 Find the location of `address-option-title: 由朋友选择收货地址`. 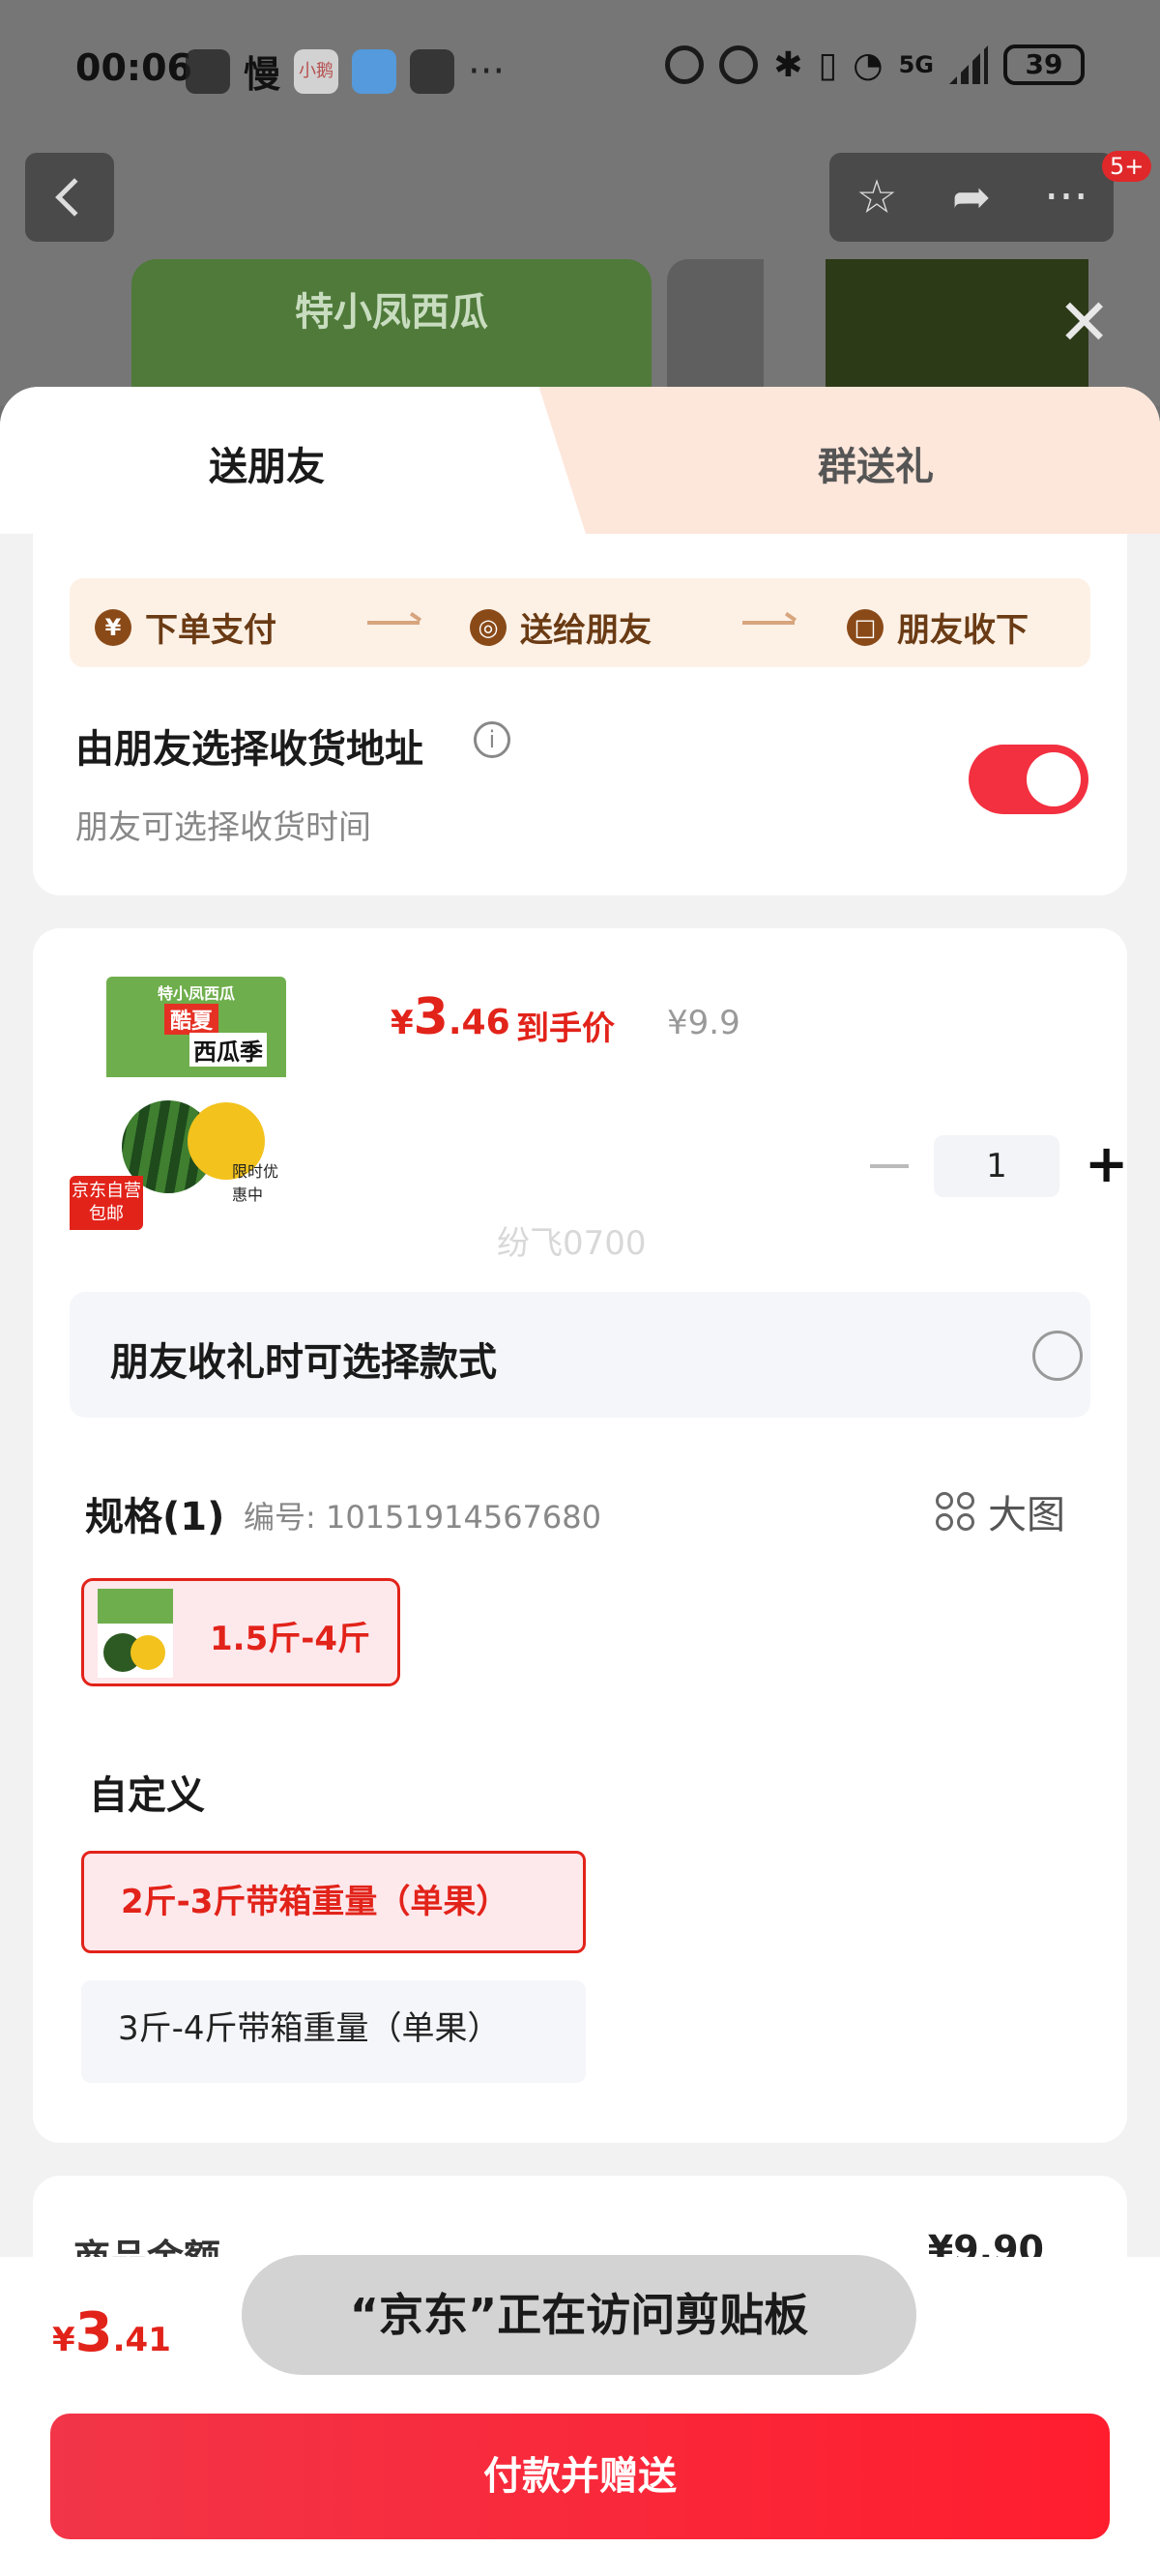

address-option-title: 由朋友选择收货地址 is located at coordinates (249, 749).